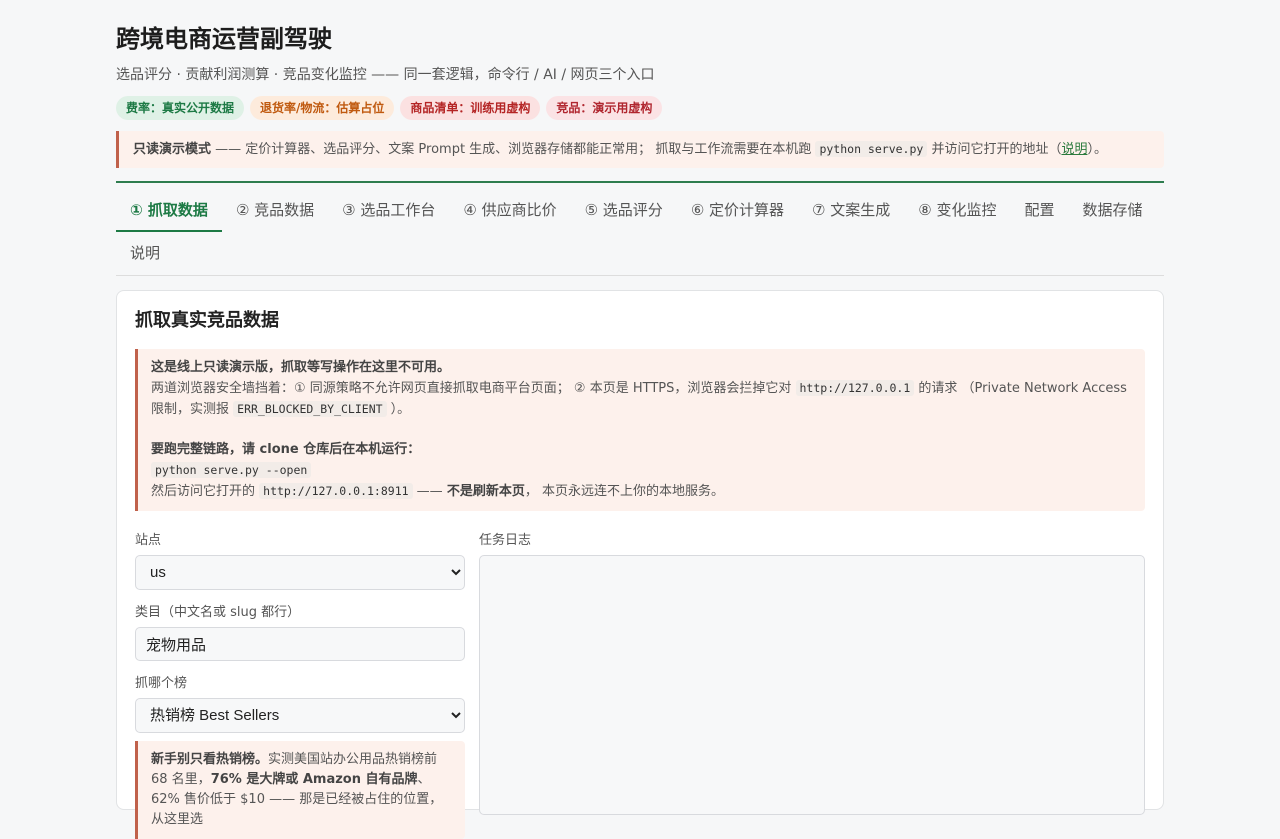 The width and height of the screenshot is (1280, 839). I want to click on badge-fees: 费率：真实公开数据, so click(180, 108).